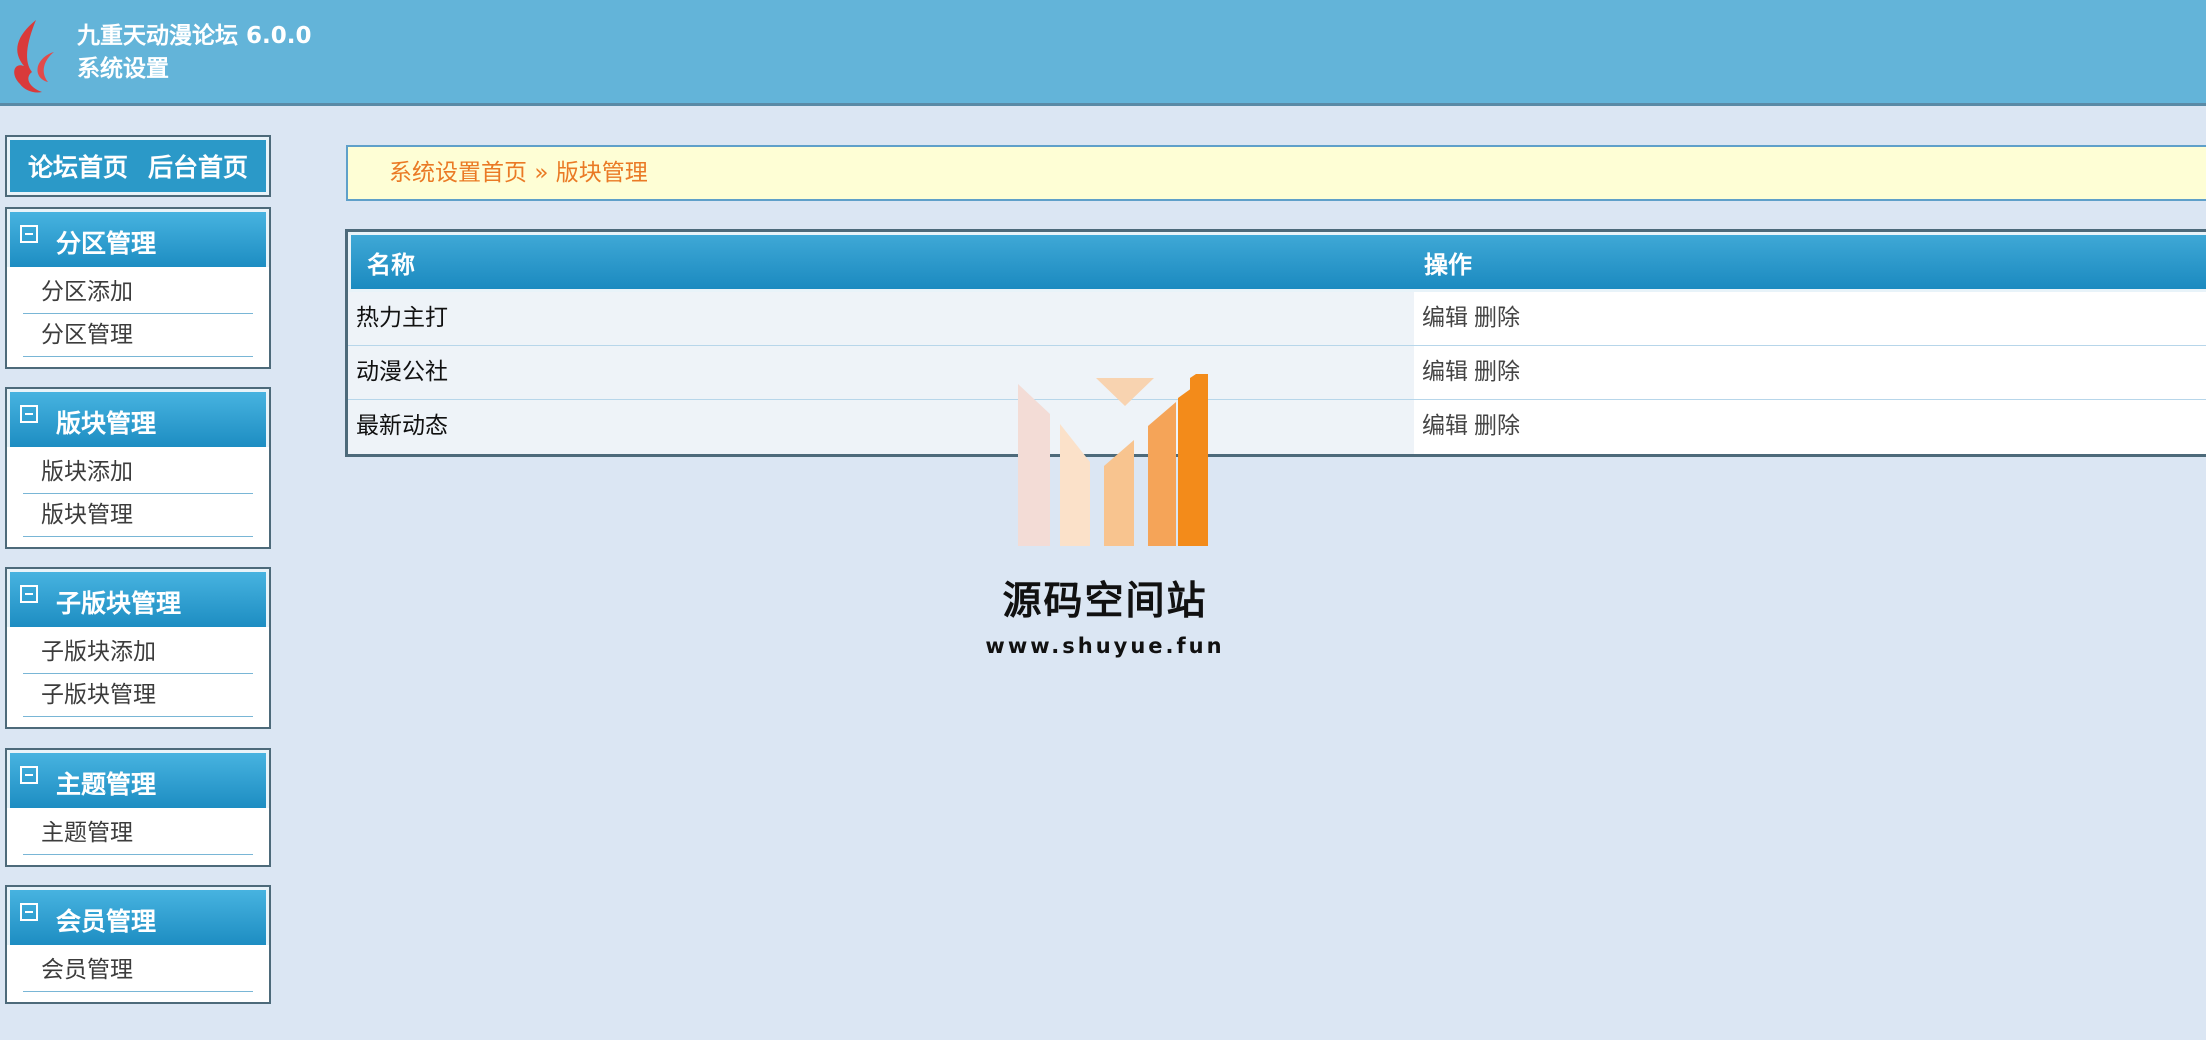 This screenshot has height=1040, width=2206. What do you see at coordinates (1277, 262) in the screenshot?
I see `table-header: 名称 操作` at bounding box center [1277, 262].